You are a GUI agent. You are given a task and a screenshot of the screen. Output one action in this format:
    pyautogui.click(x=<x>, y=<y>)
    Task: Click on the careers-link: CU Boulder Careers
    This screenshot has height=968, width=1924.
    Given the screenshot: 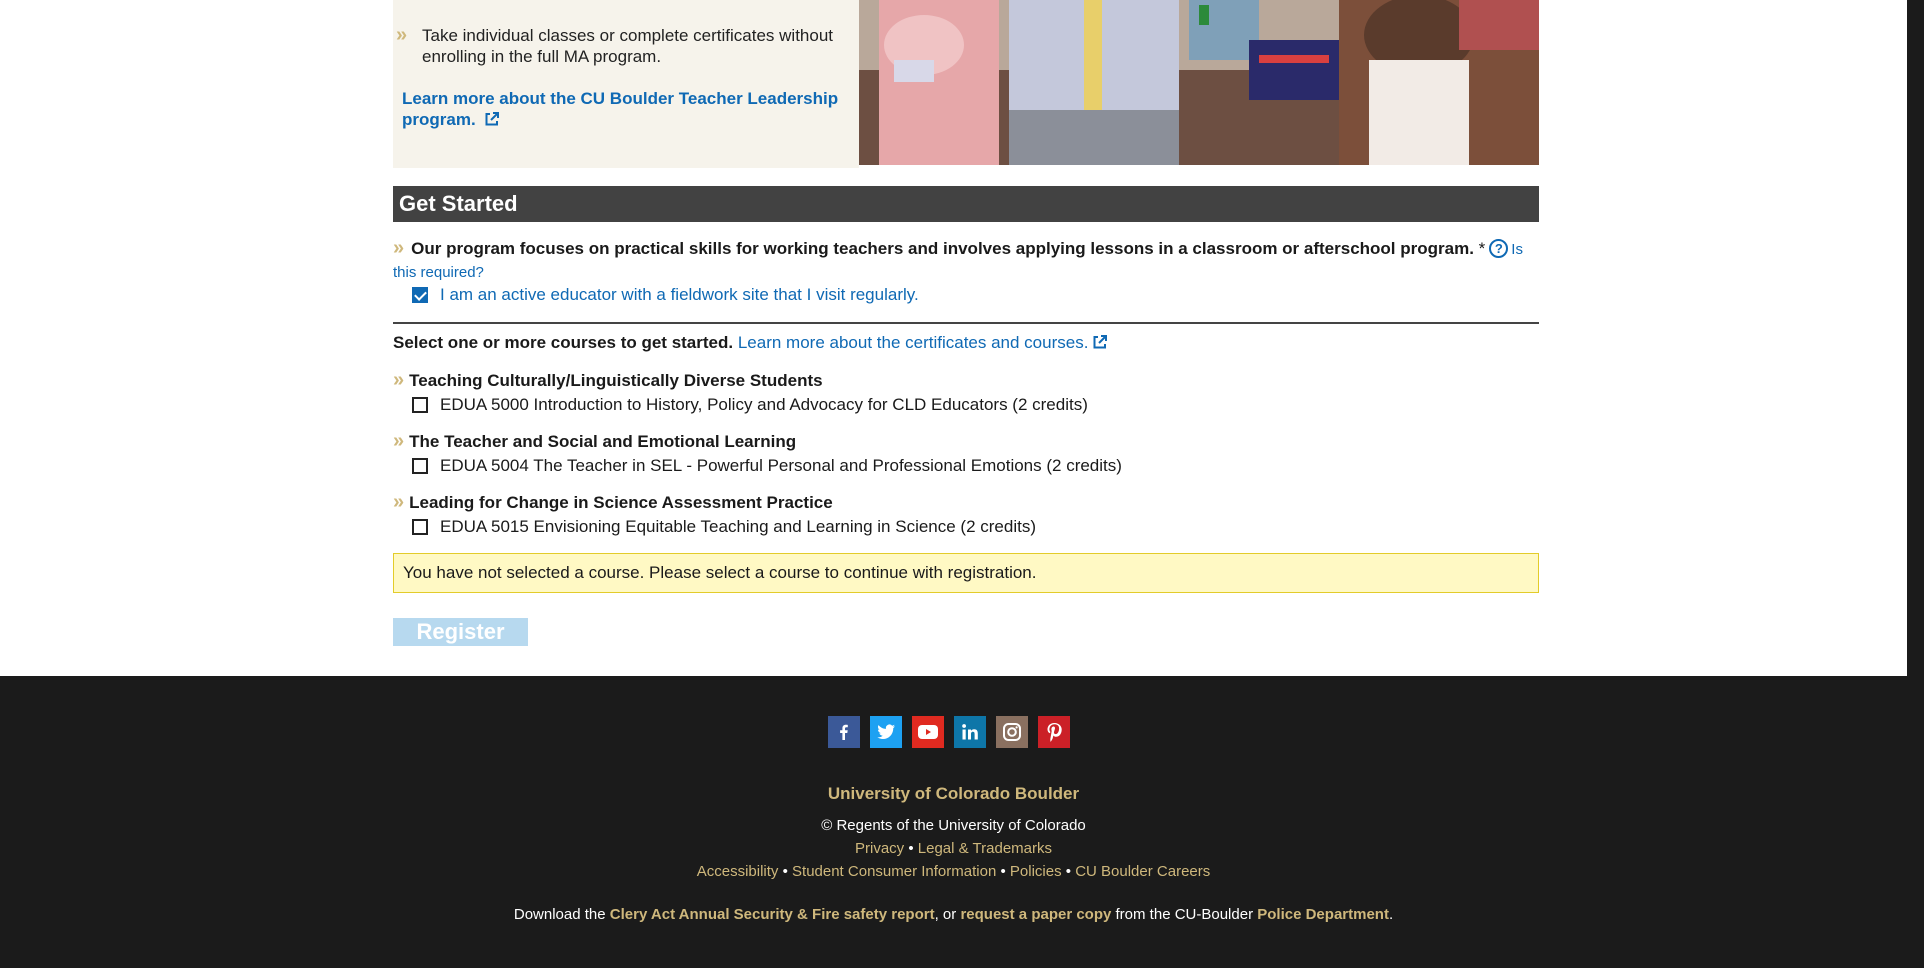 What is the action you would take?
    pyautogui.click(x=1142, y=871)
    